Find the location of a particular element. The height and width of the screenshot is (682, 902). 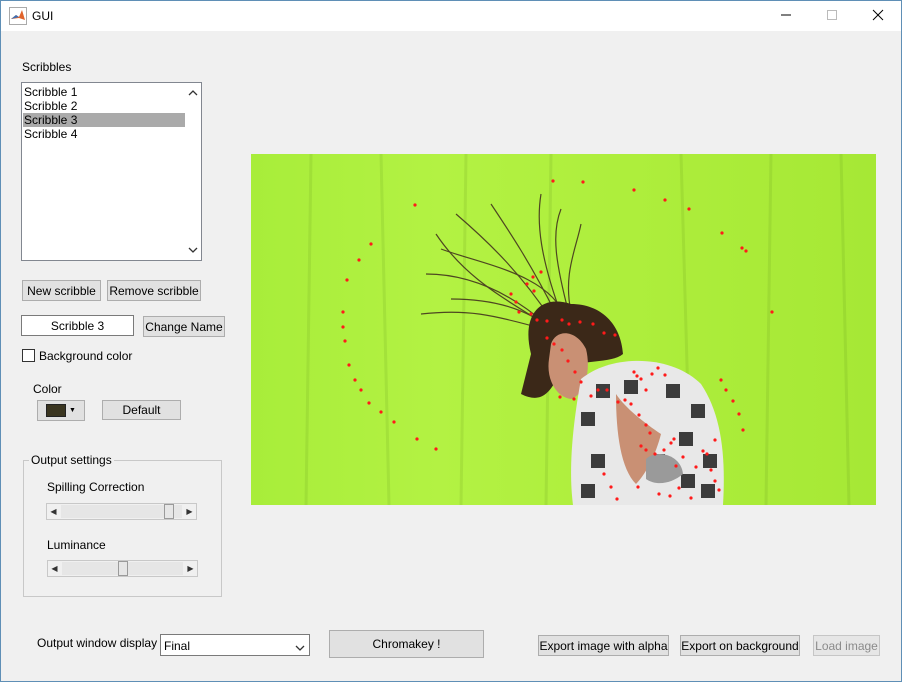

spilling-correction-slider: ◀ ▶ is located at coordinates (121, 511).